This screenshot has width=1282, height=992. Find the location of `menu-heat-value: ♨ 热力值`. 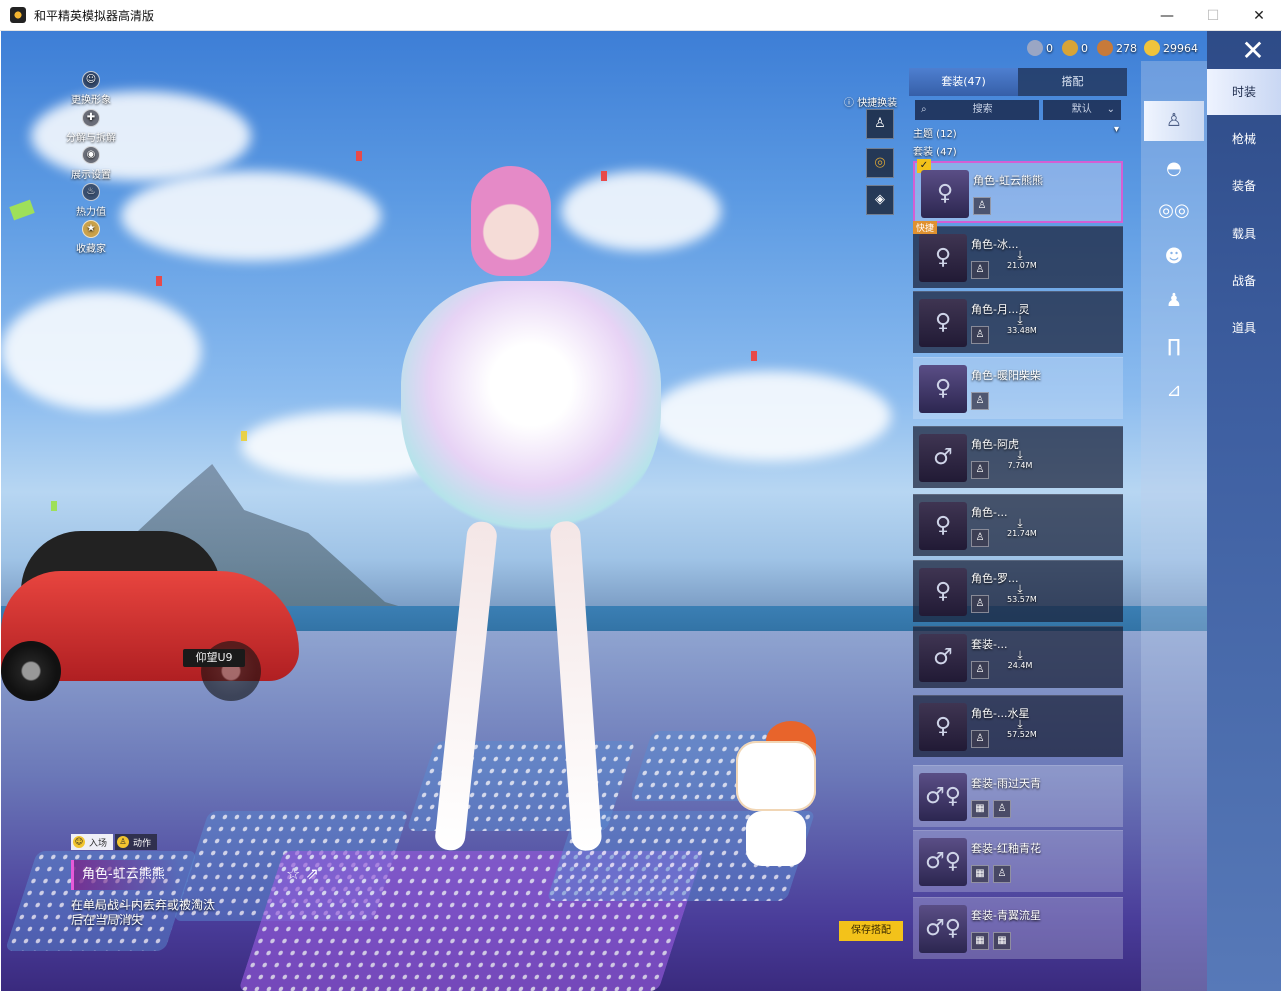

menu-heat-value: ♨ 热力值 is located at coordinates (91, 200).